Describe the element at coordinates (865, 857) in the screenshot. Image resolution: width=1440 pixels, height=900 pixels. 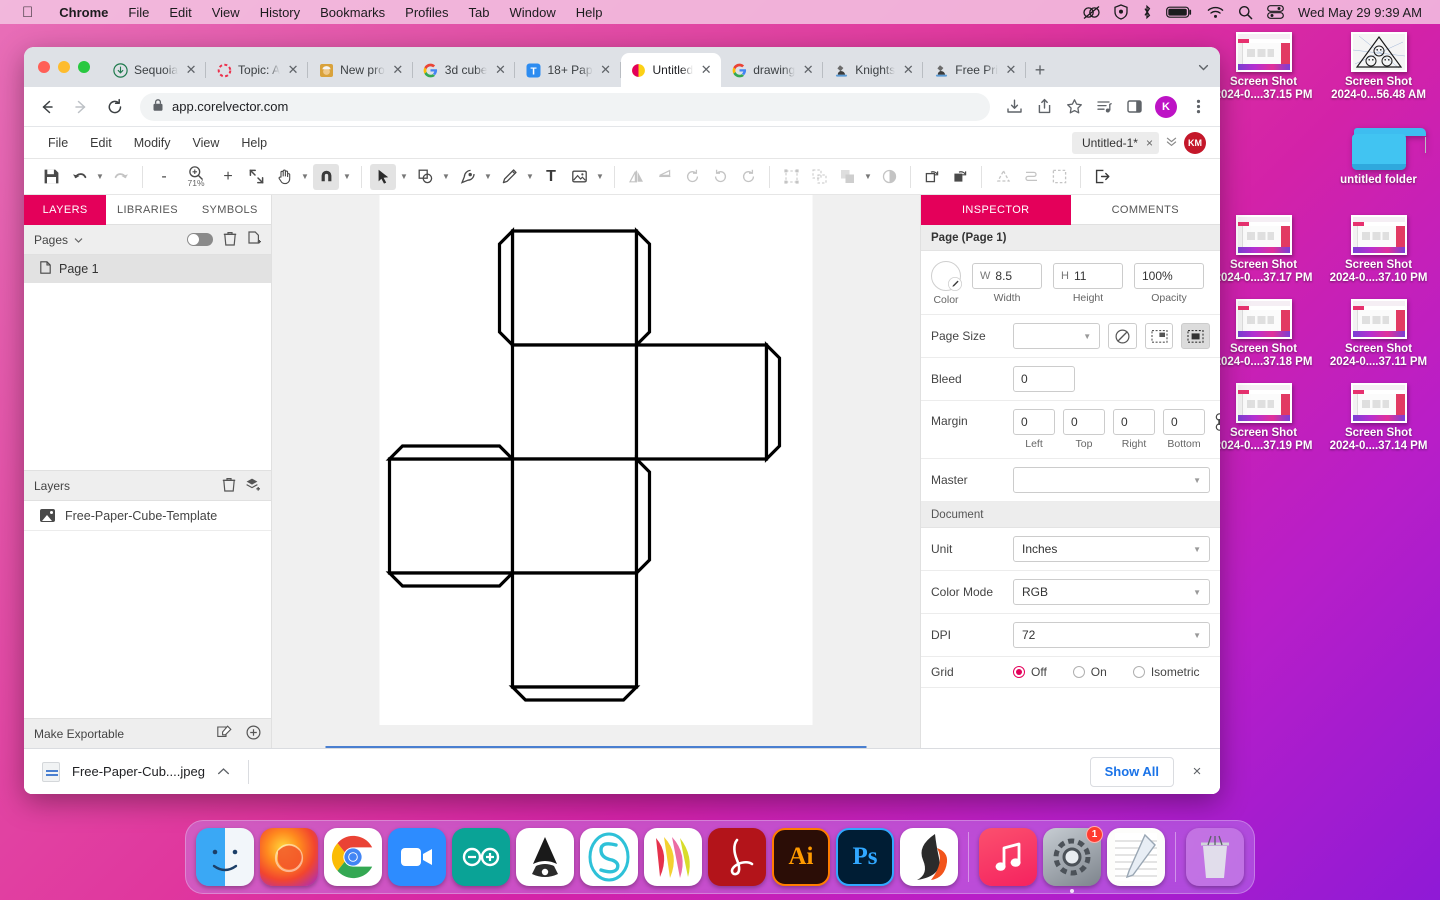
I see `dock-app-adobe-photoshop: Ps` at that location.